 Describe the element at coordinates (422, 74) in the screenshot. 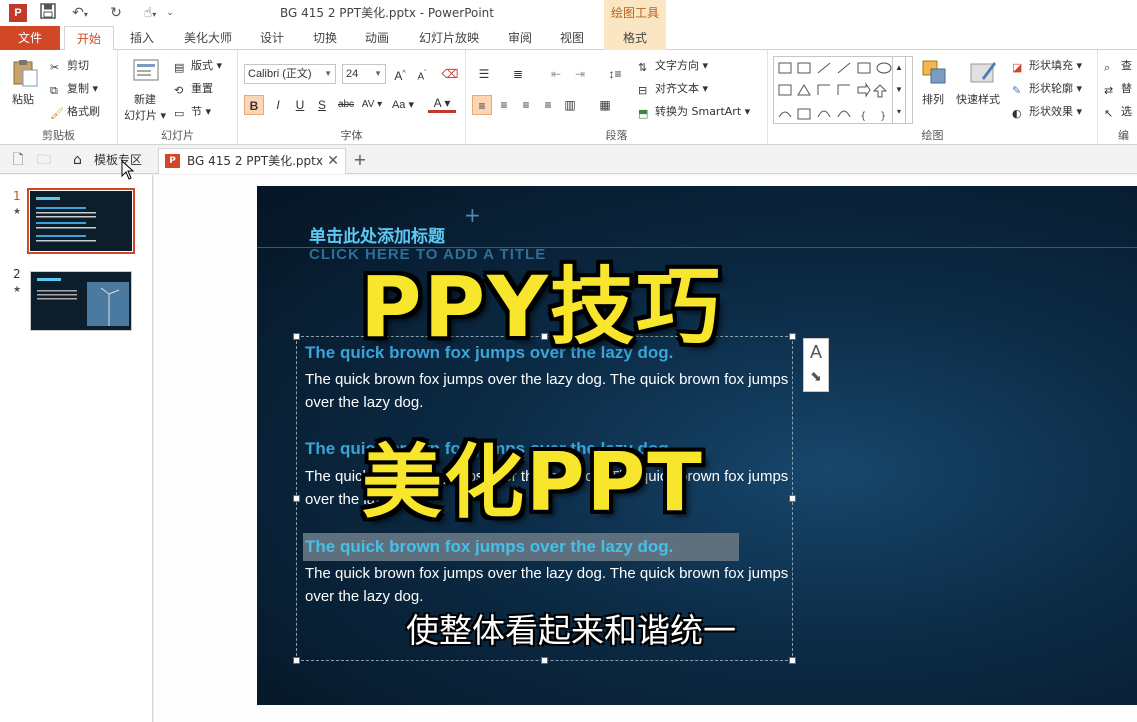

I see `shrink-font-button: Aˇ` at that location.